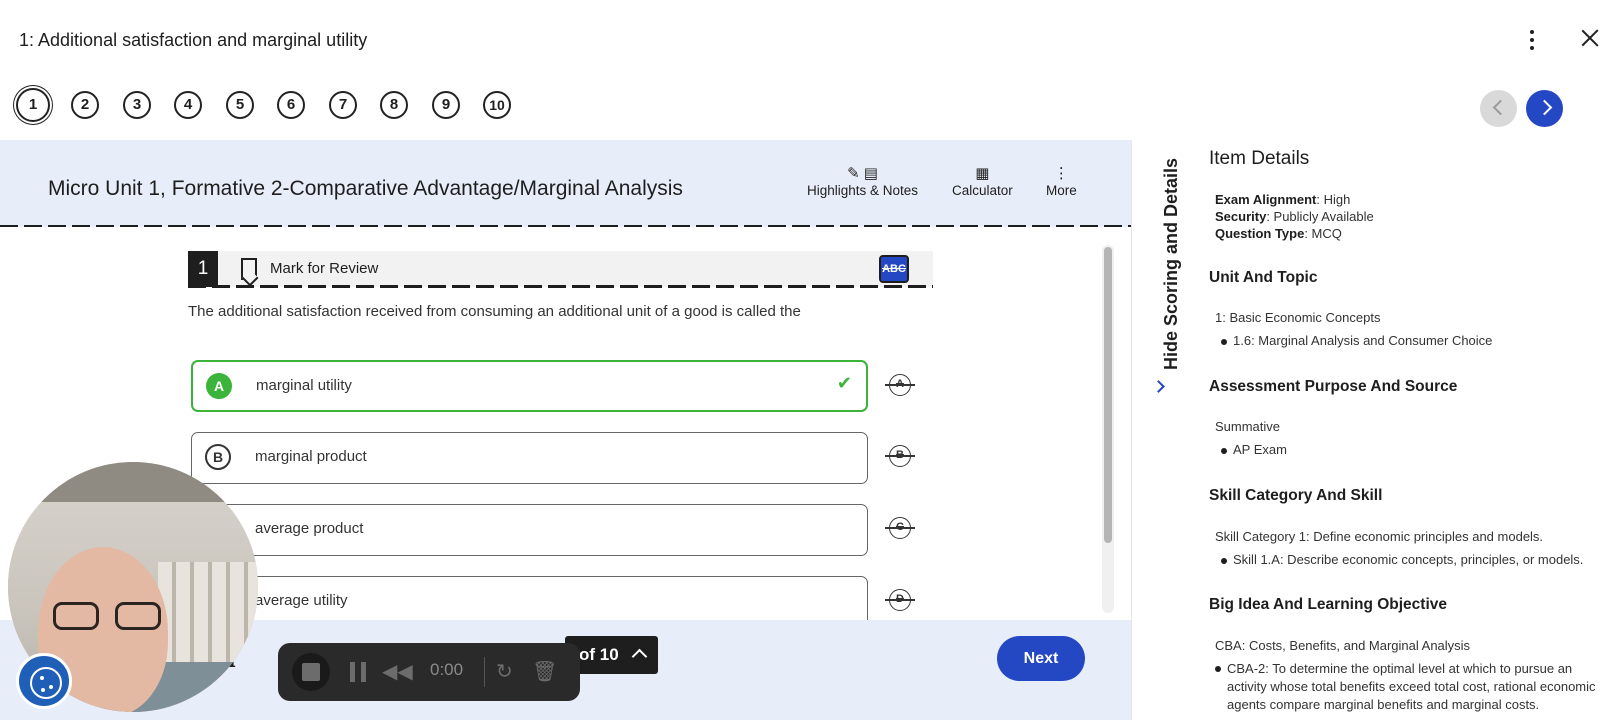  I want to click on hide-scoring-toggle: Hide Scoring and Details, so click(1162, 278).